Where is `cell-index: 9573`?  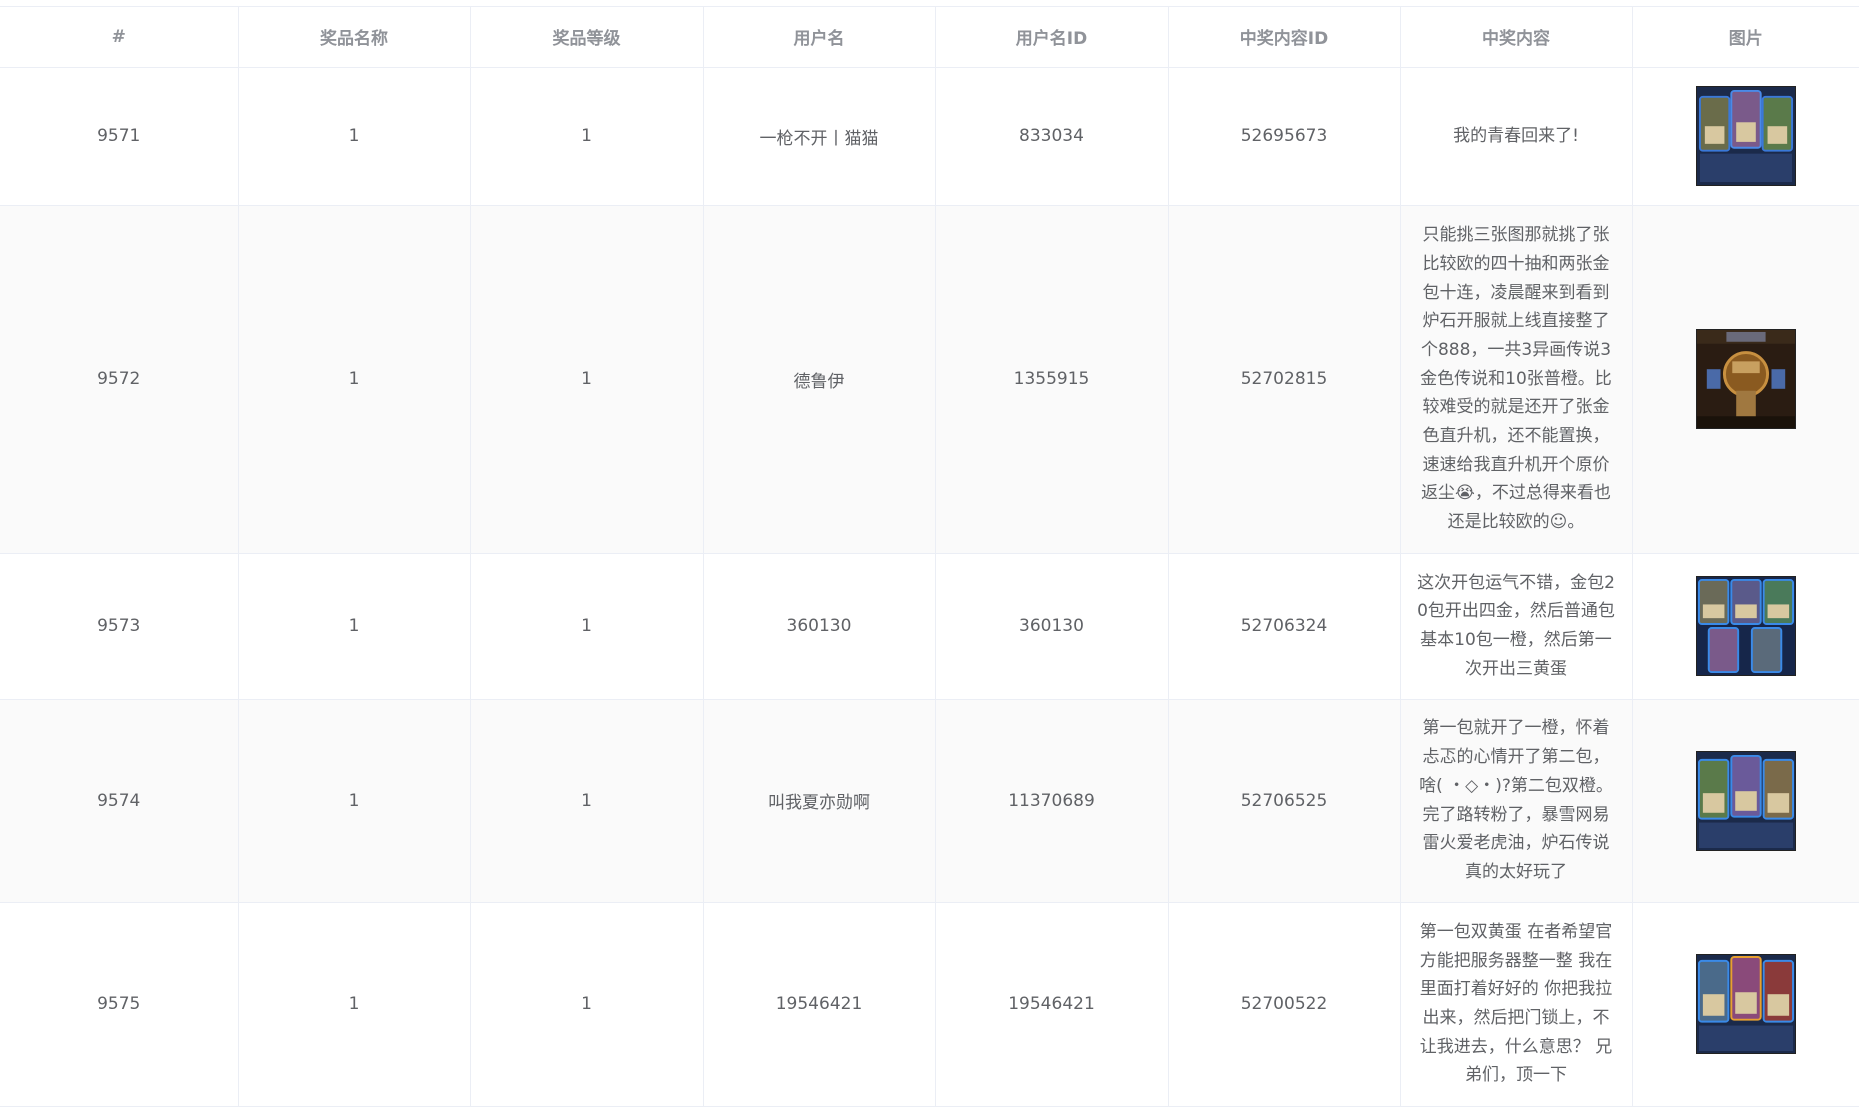
cell-index: 9573 is located at coordinates (119, 626).